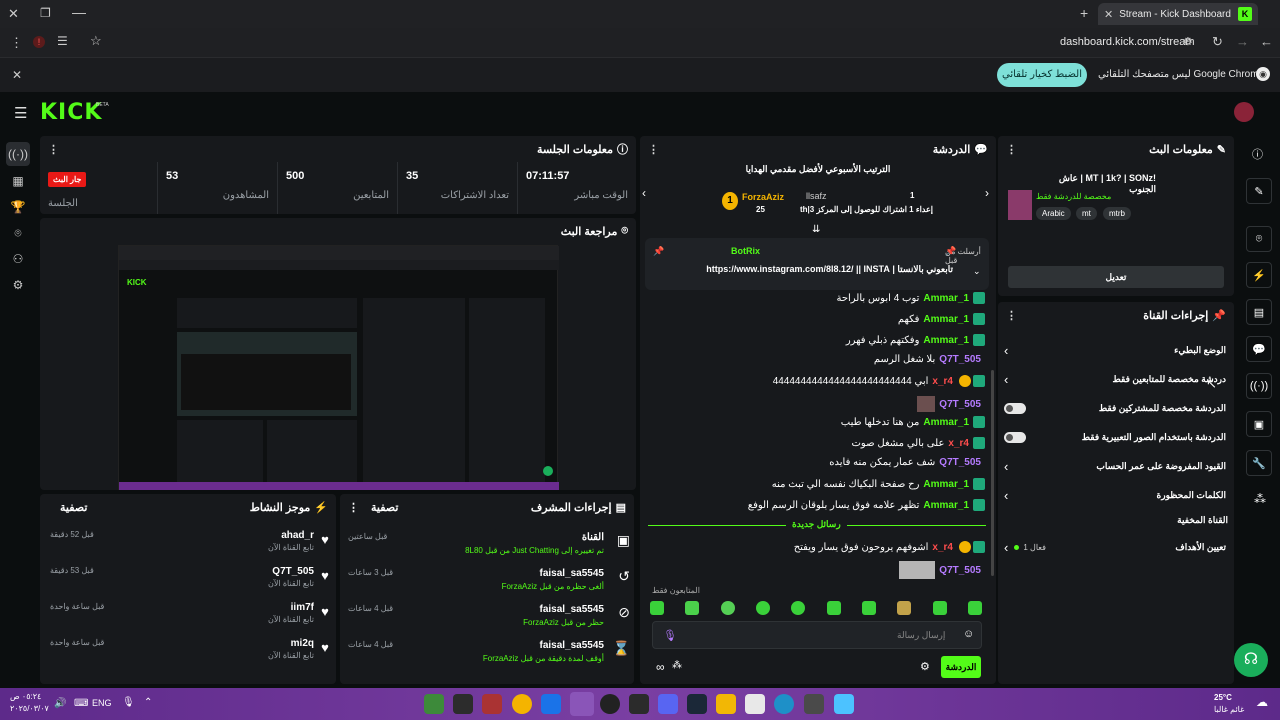  I want to click on streaminfo-menu-icon: ⋮, so click(1011, 149).